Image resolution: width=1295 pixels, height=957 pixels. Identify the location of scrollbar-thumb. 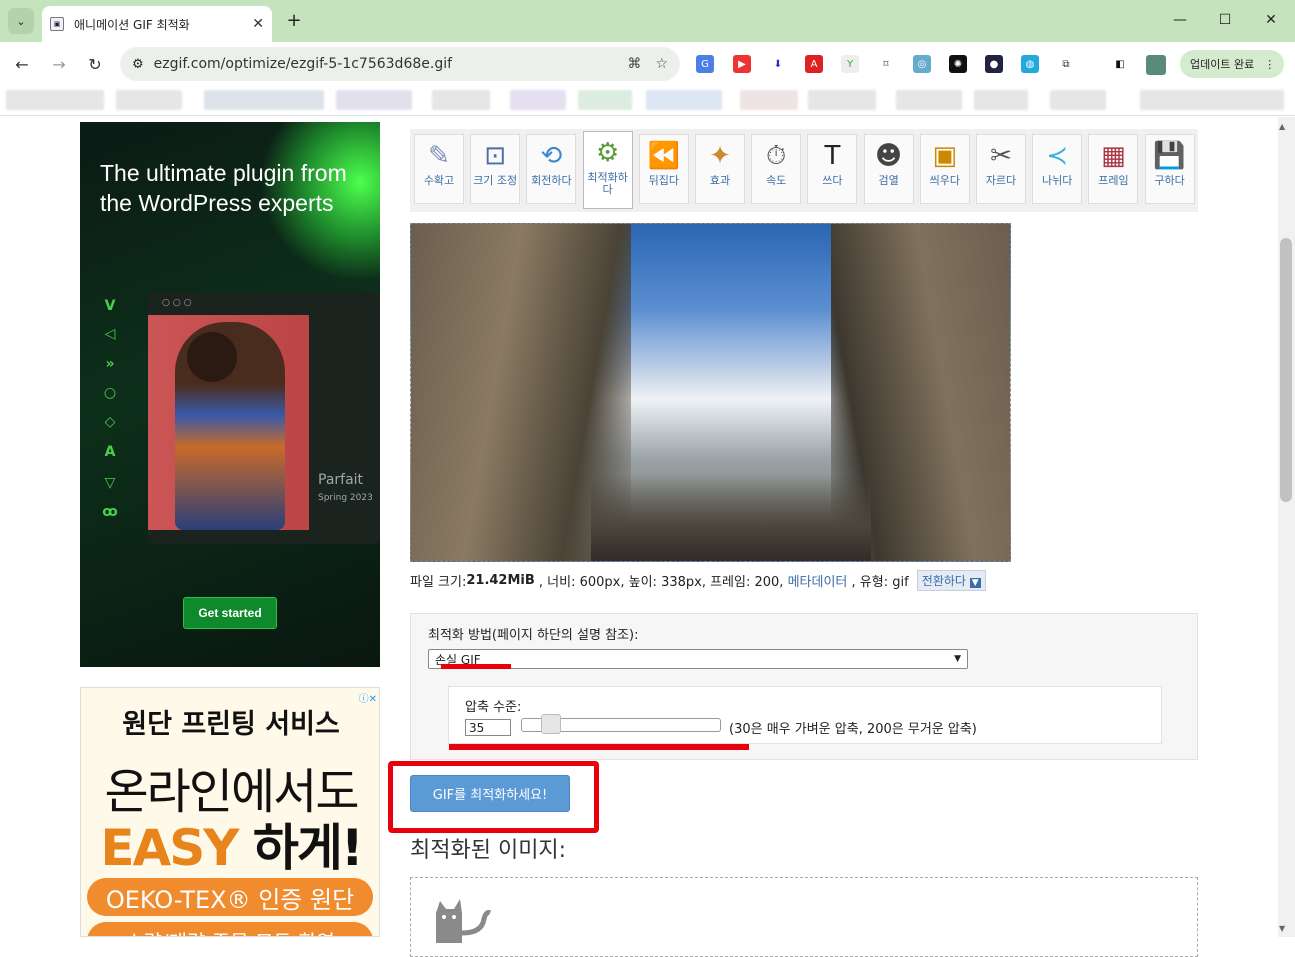
(1286, 370).